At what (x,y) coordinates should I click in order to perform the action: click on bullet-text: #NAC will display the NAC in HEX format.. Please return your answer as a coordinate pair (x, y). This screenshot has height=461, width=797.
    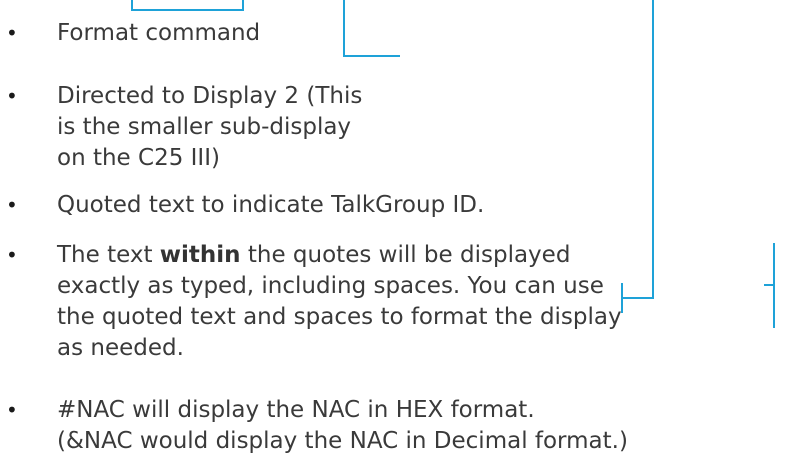
    Looking at the image, I should click on (296, 410).